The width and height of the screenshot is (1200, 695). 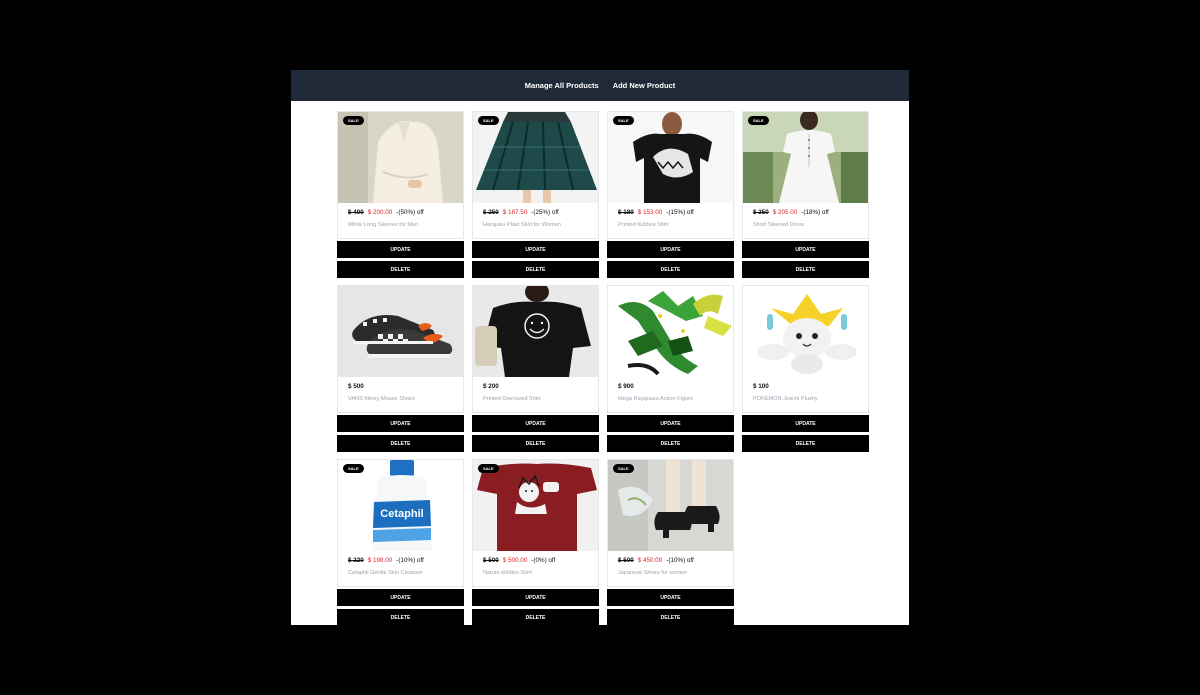 What do you see at coordinates (491, 386) in the screenshot?
I see `price: $ 200` at bounding box center [491, 386].